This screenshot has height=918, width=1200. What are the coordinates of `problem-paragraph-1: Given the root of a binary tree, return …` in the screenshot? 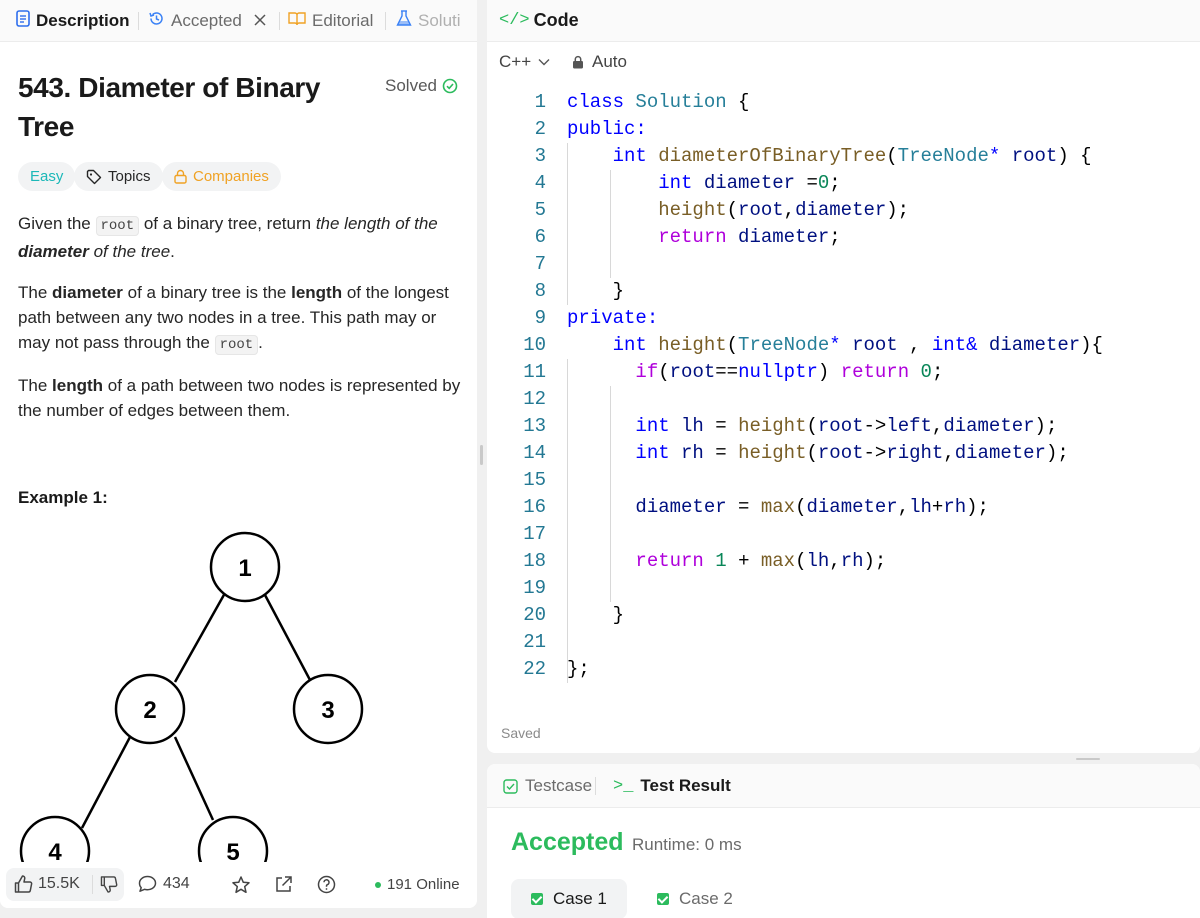 It's located at (240, 237).